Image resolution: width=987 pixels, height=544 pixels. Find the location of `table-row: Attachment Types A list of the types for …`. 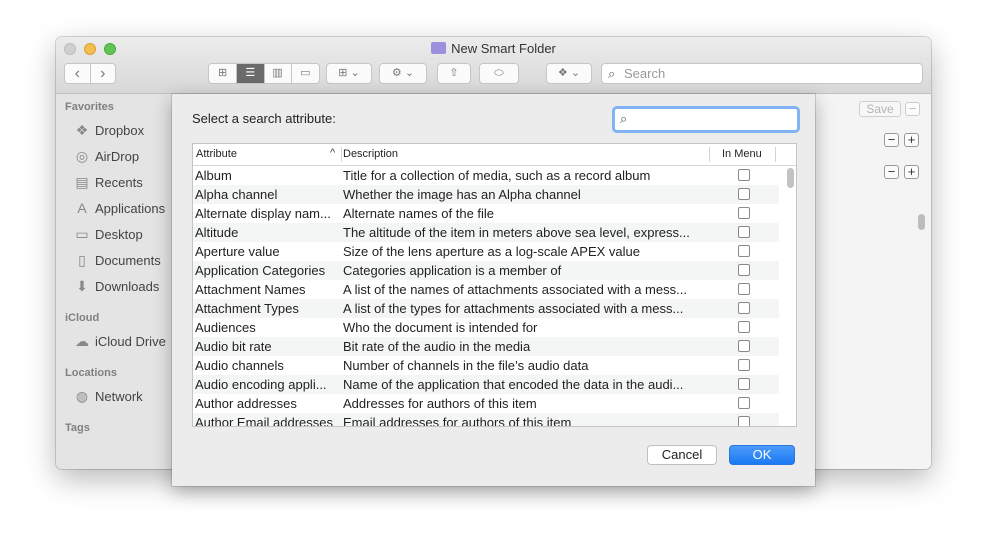

table-row: Attachment Types A list of the types for … is located at coordinates (486, 308).